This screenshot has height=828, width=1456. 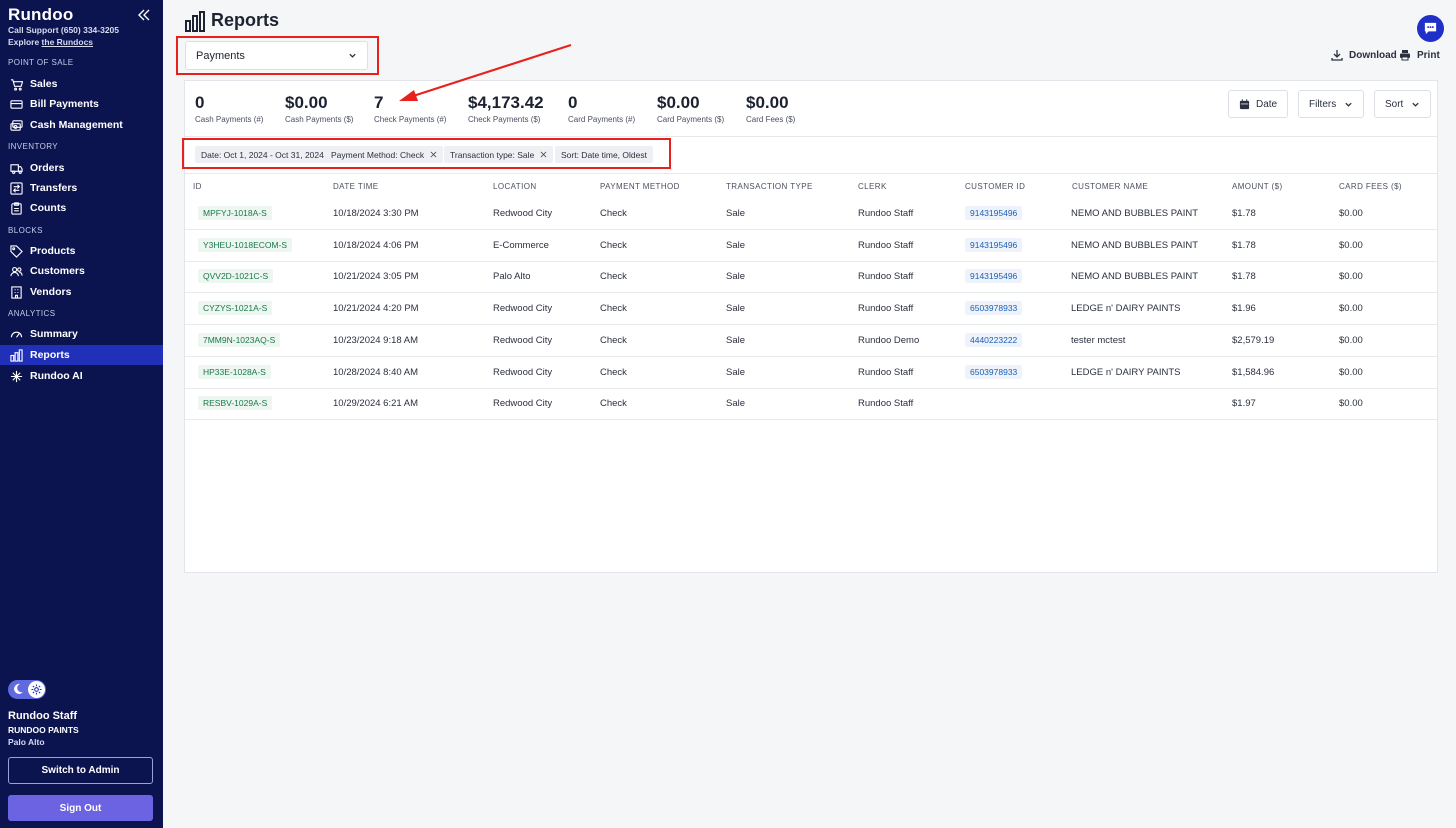 I want to click on amount-cell: $2,579.19, so click(x=1253, y=340).